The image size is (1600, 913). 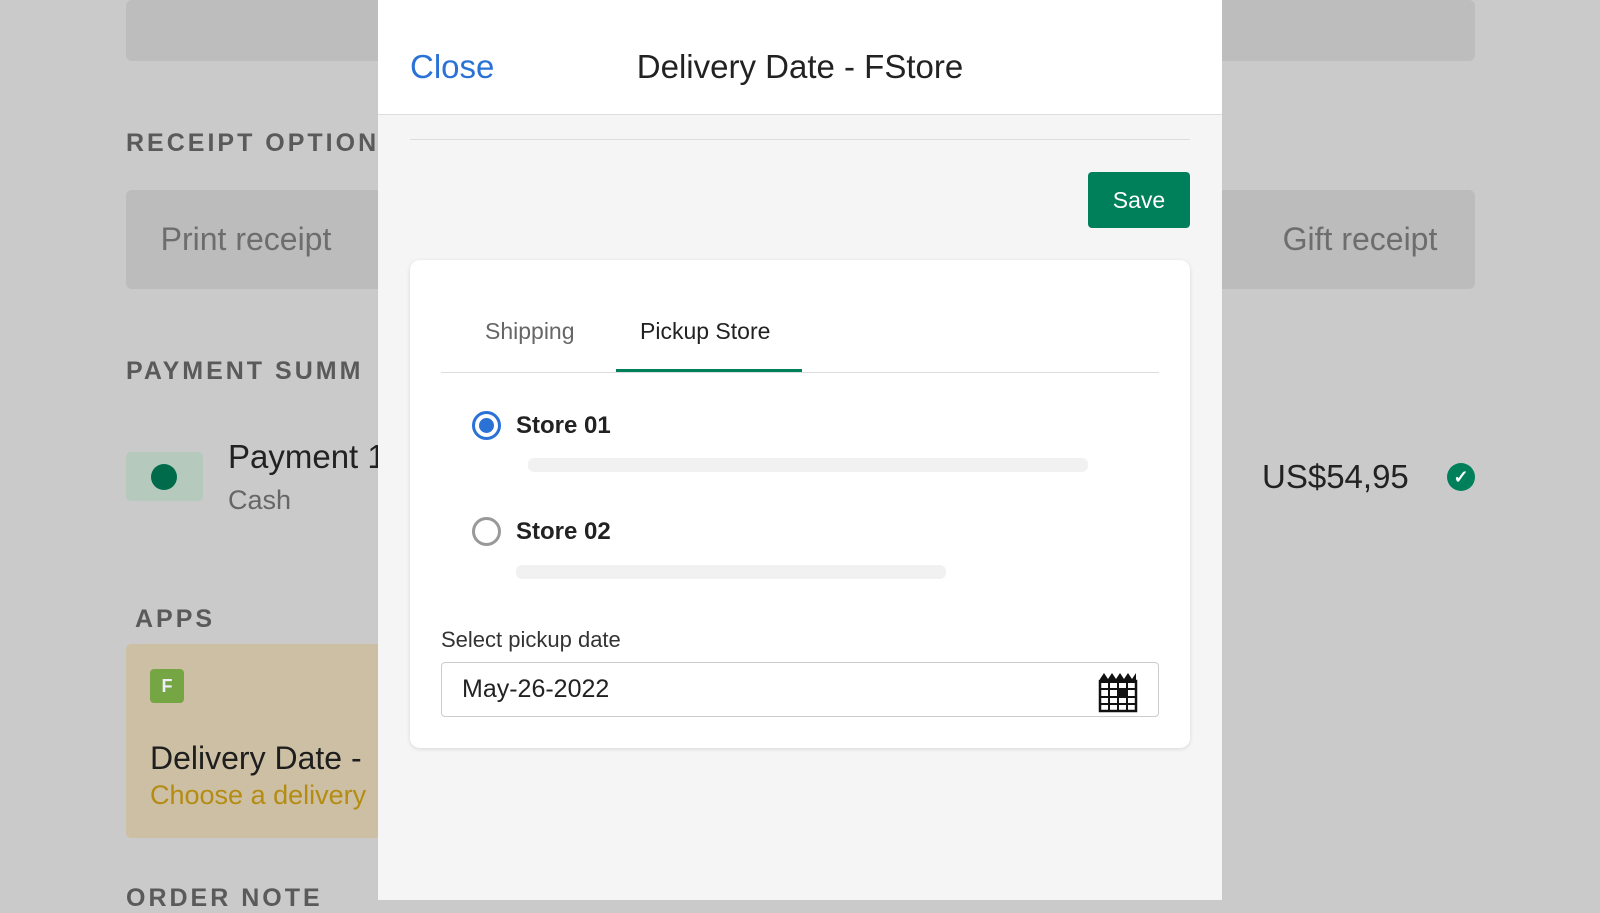 What do you see at coordinates (260, 500) in the screenshot?
I see `payment-method: Cash` at bounding box center [260, 500].